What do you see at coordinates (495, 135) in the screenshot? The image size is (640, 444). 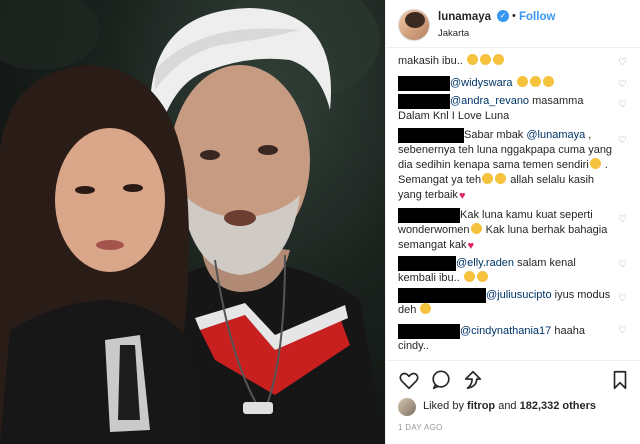 I see `comment-text: Sabar mbak` at bounding box center [495, 135].